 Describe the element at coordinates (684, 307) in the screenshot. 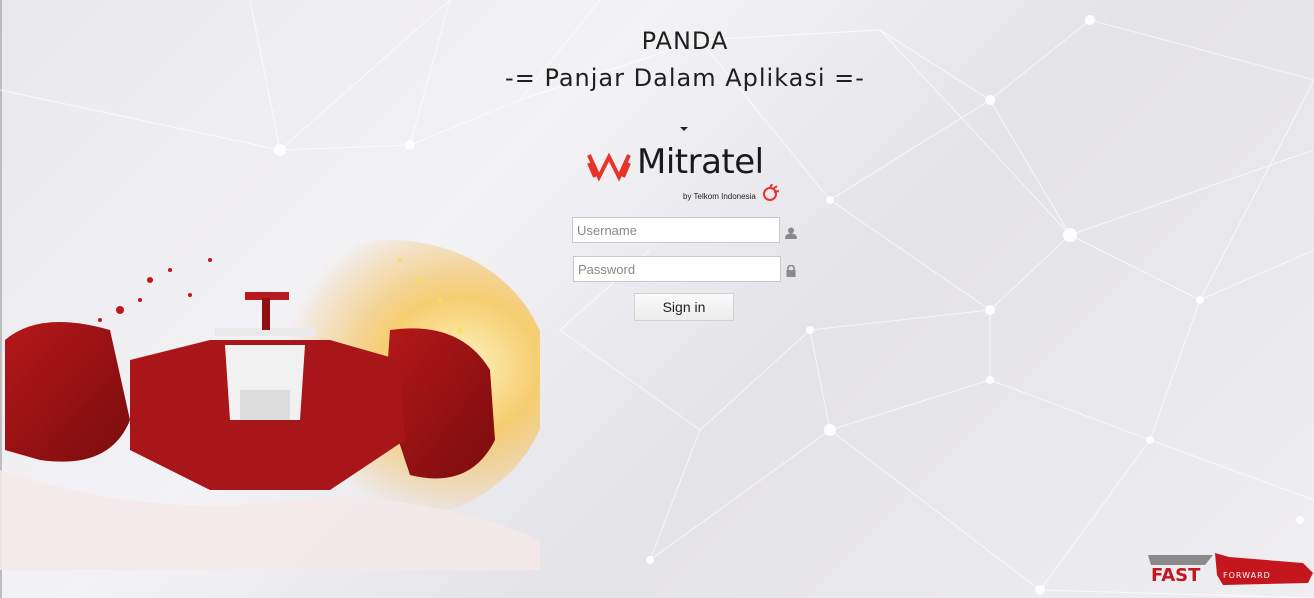

I see `sign-in-button: Sign in` at that location.